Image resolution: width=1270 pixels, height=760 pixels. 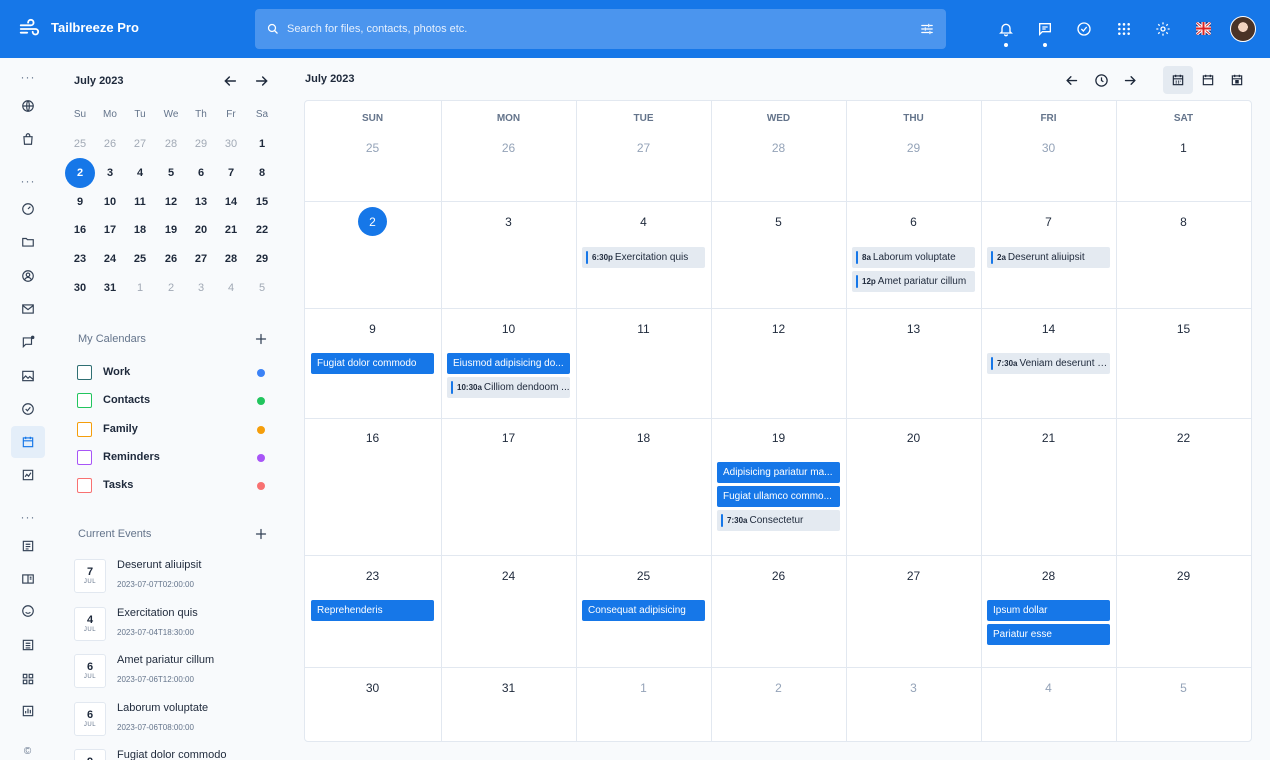 I want to click on calendar-event: Fugiat dolor commodo, so click(x=372, y=363).